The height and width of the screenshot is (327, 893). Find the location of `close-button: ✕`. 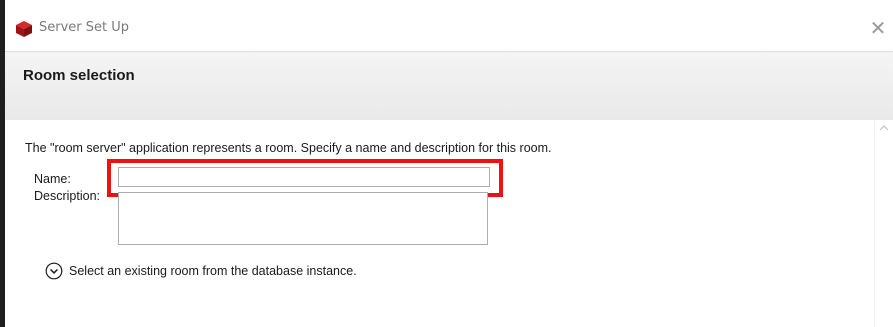

close-button: ✕ is located at coordinates (878, 28).